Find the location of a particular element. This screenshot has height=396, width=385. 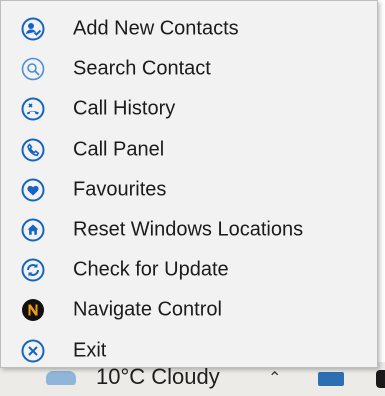

chevron-up-icon: ⌃ is located at coordinates (274, 378).